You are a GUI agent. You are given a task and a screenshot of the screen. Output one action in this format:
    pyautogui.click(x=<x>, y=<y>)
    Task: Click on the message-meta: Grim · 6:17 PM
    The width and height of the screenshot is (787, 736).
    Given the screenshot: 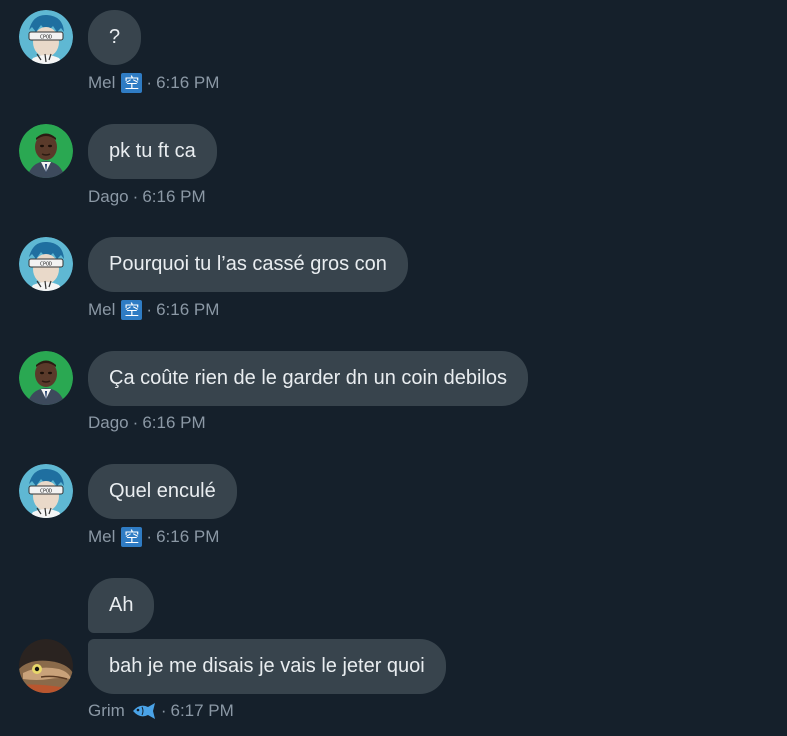 What is the action you would take?
    pyautogui.click(x=161, y=711)
    